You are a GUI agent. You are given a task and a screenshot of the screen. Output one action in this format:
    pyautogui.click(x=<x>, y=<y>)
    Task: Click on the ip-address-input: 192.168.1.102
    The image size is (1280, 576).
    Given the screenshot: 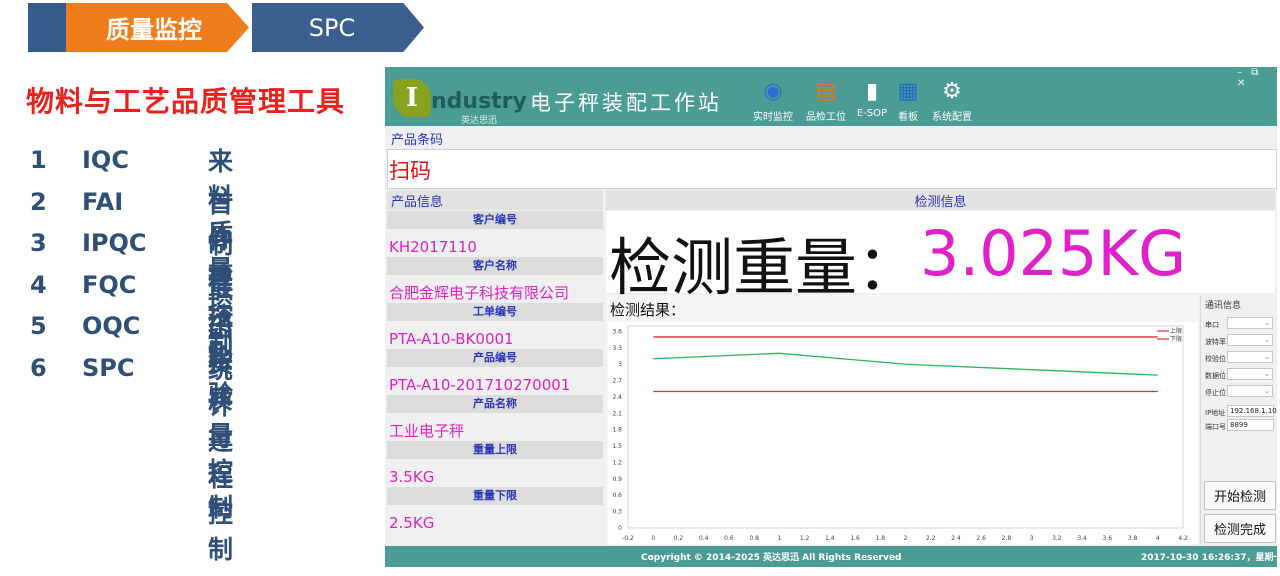 What is the action you would take?
    pyautogui.click(x=1252, y=411)
    